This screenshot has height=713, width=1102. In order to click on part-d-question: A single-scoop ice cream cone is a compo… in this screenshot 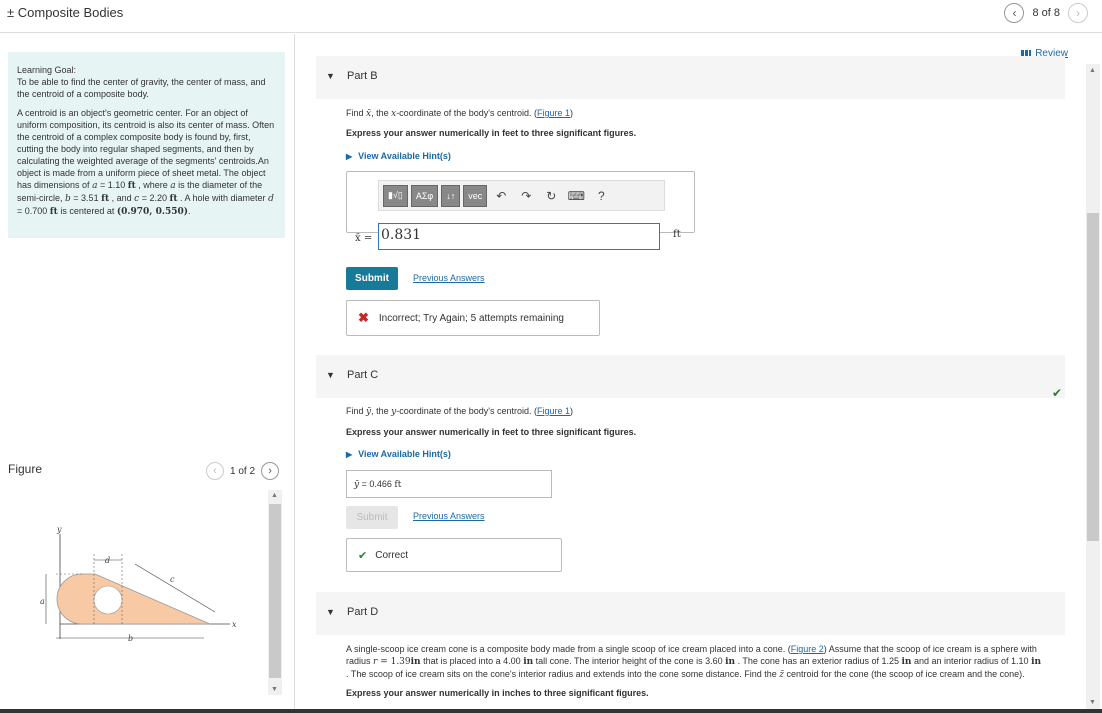, I will do `click(696, 671)`.